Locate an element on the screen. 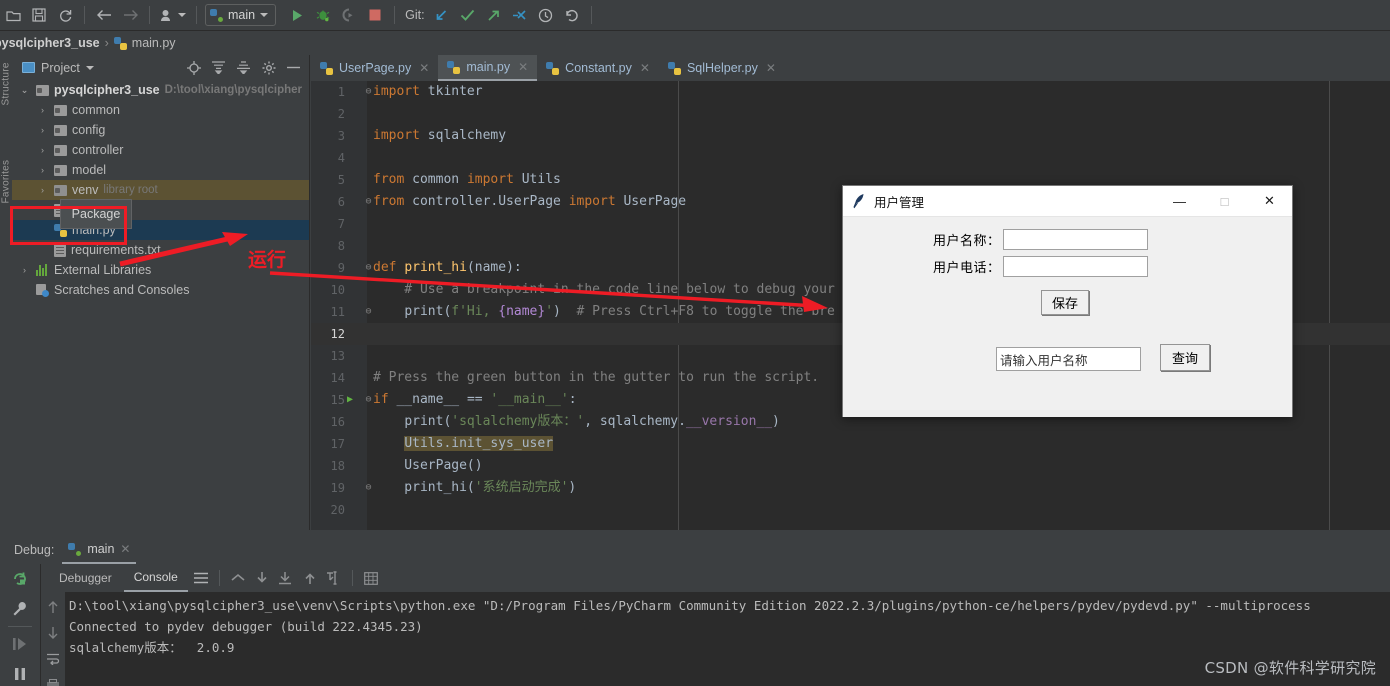 This screenshot has height=686, width=1390. print-icon is located at coordinates (53, 679).